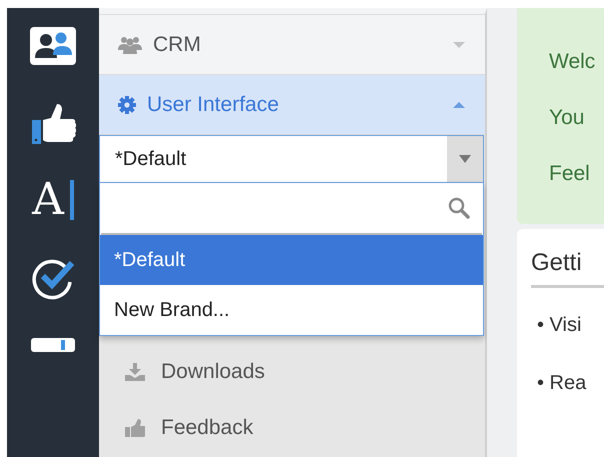 The width and height of the screenshot is (604, 457). What do you see at coordinates (465, 159) in the screenshot?
I see `dropdown-caret-icon` at bounding box center [465, 159].